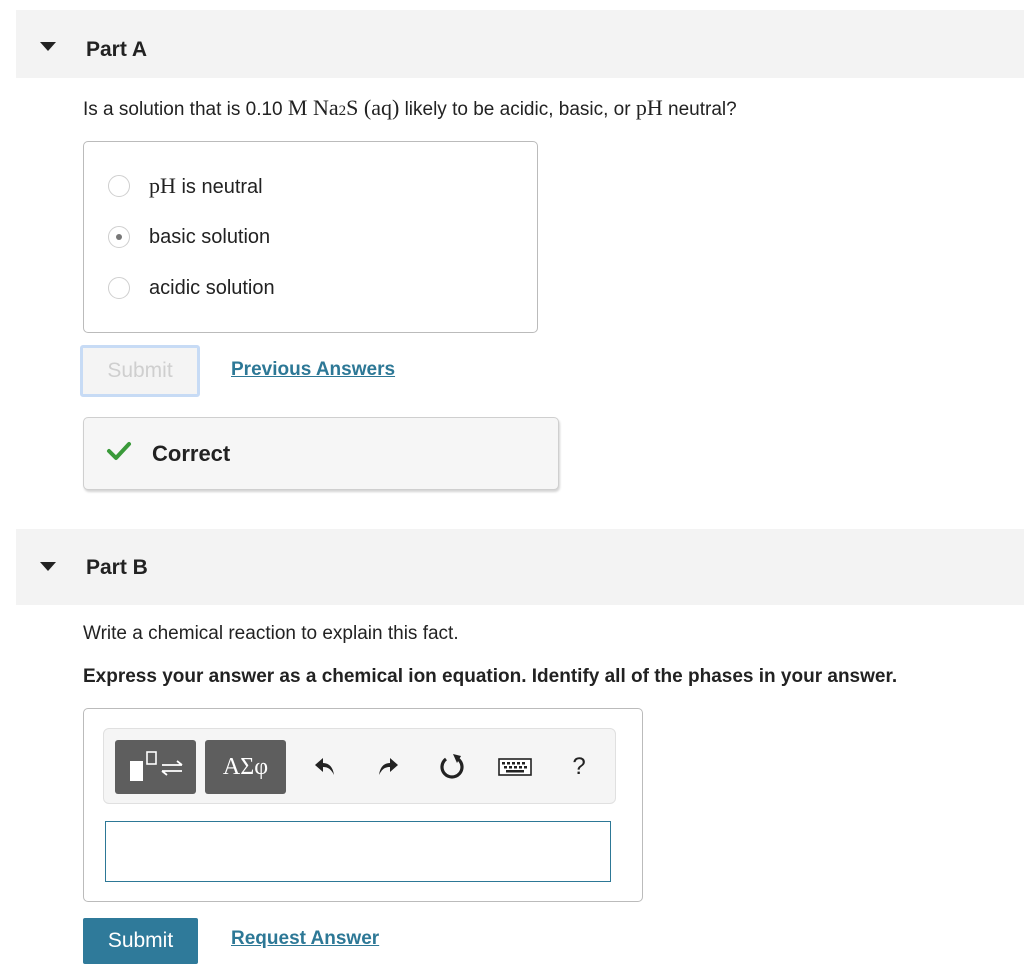  Describe the element at coordinates (520, 567) in the screenshot. I see `part-b-header: Part B` at that location.